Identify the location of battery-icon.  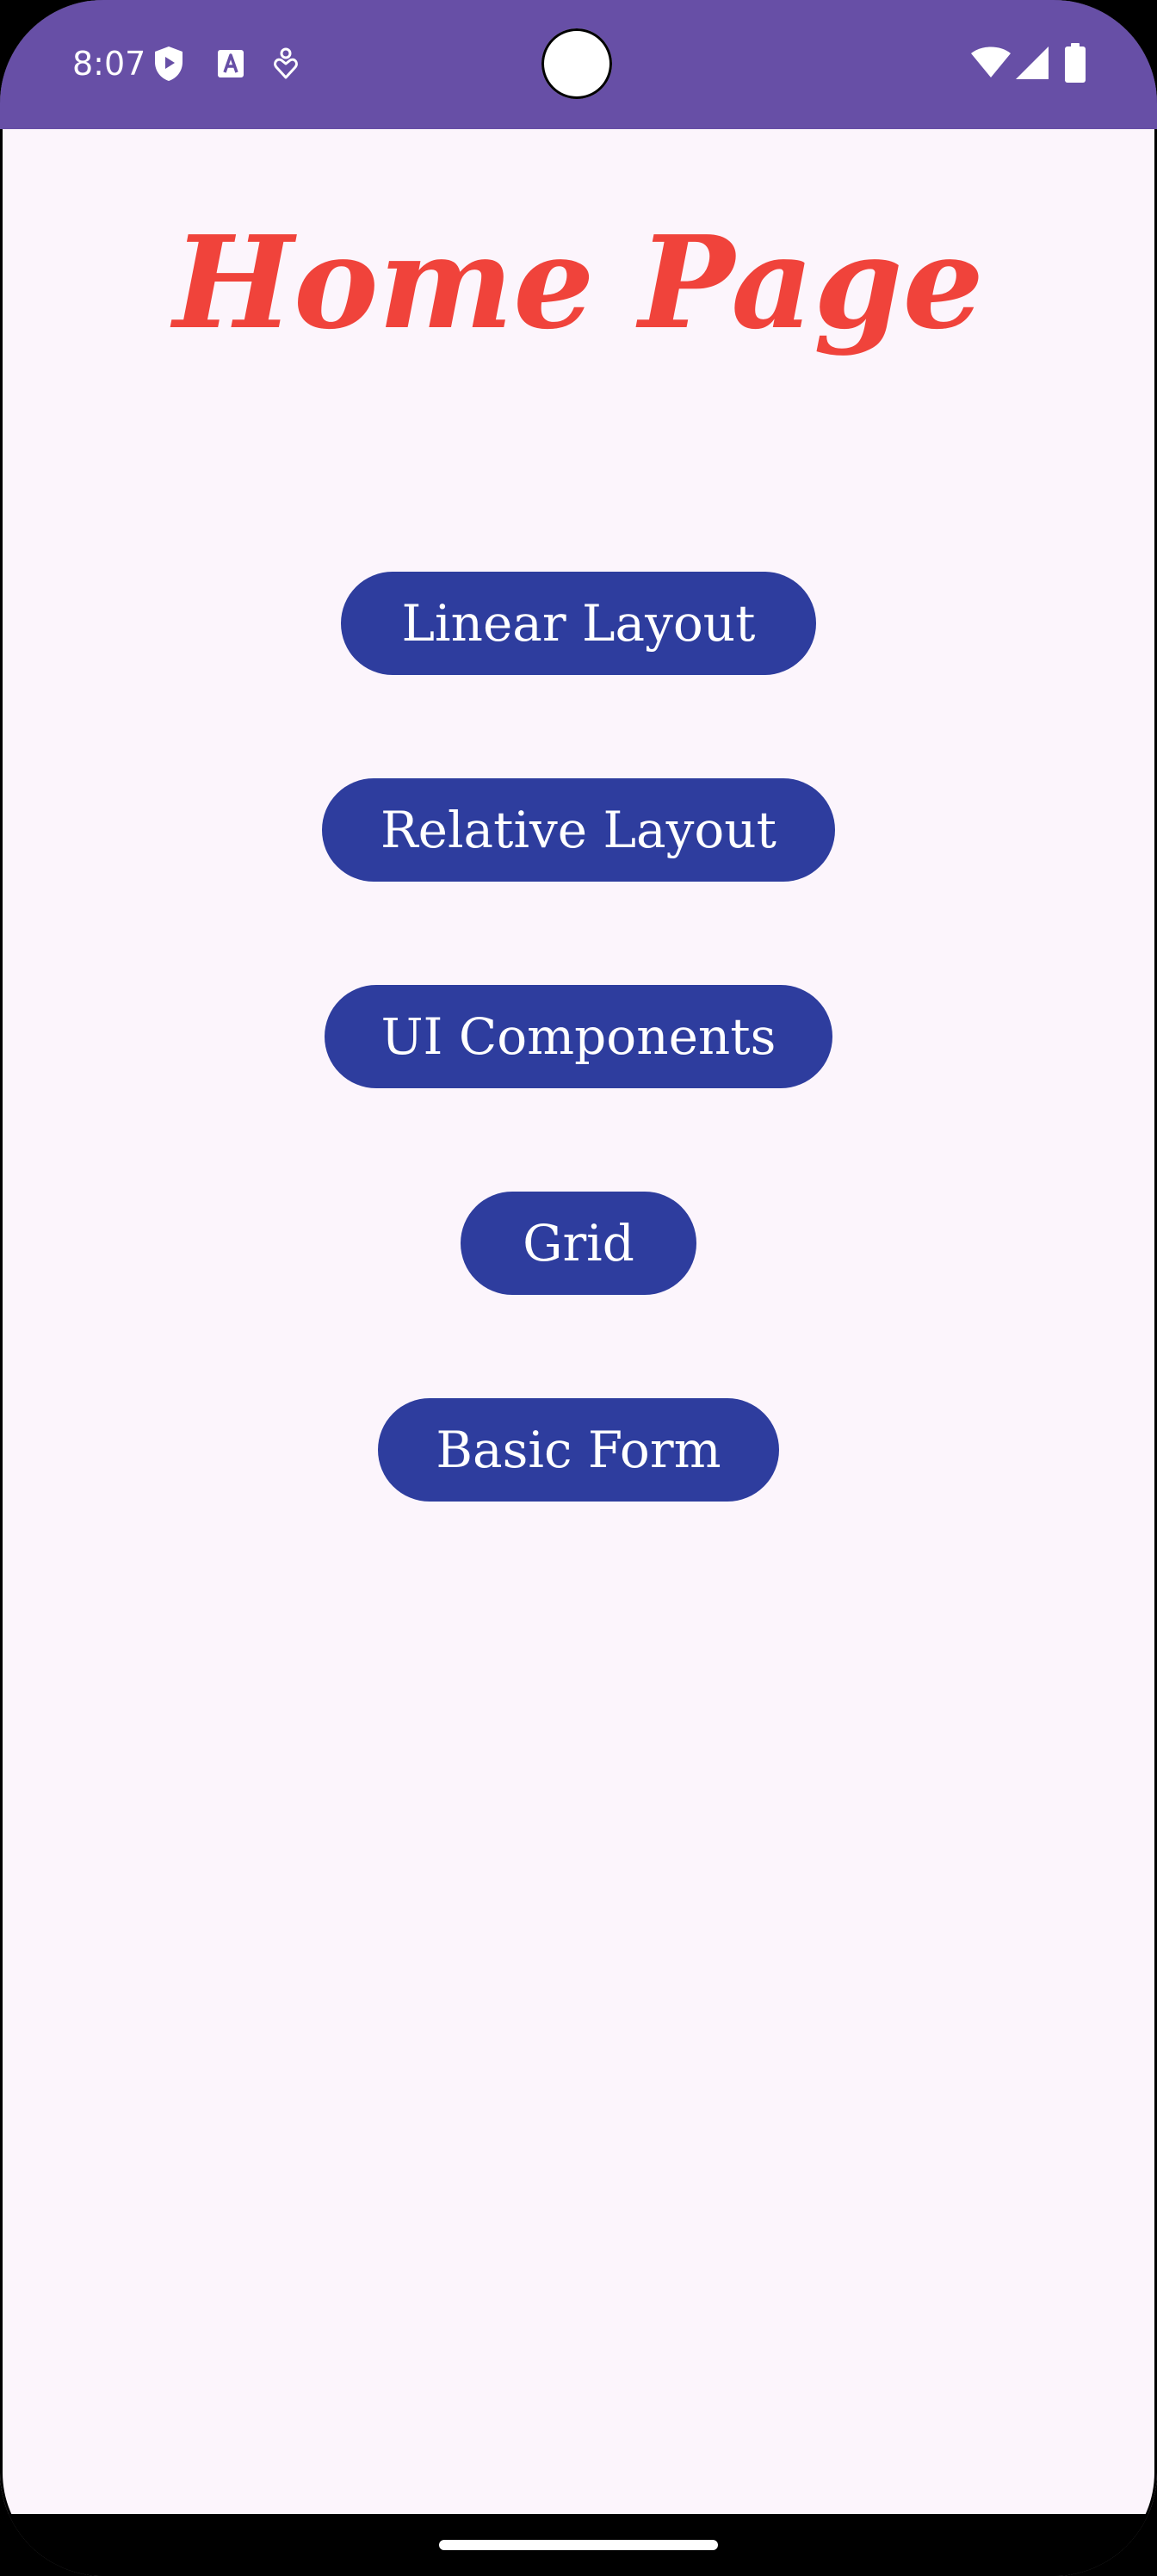
(1076, 63).